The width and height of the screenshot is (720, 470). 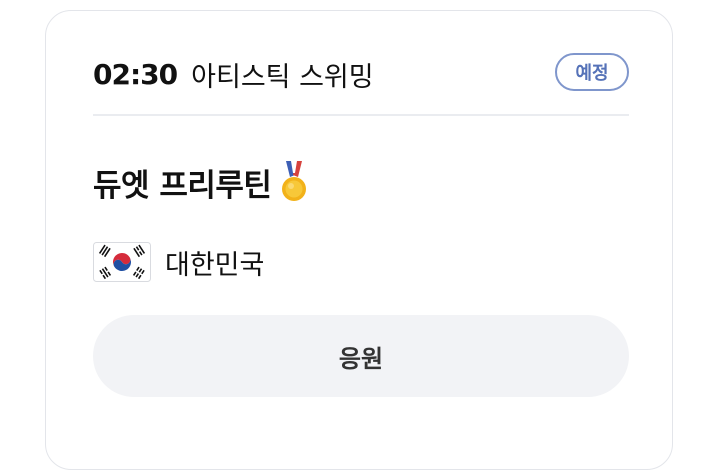 What do you see at coordinates (182, 185) in the screenshot?
I see `event-name: 듀엣 프리루틴` at bounding box center [182, 185].